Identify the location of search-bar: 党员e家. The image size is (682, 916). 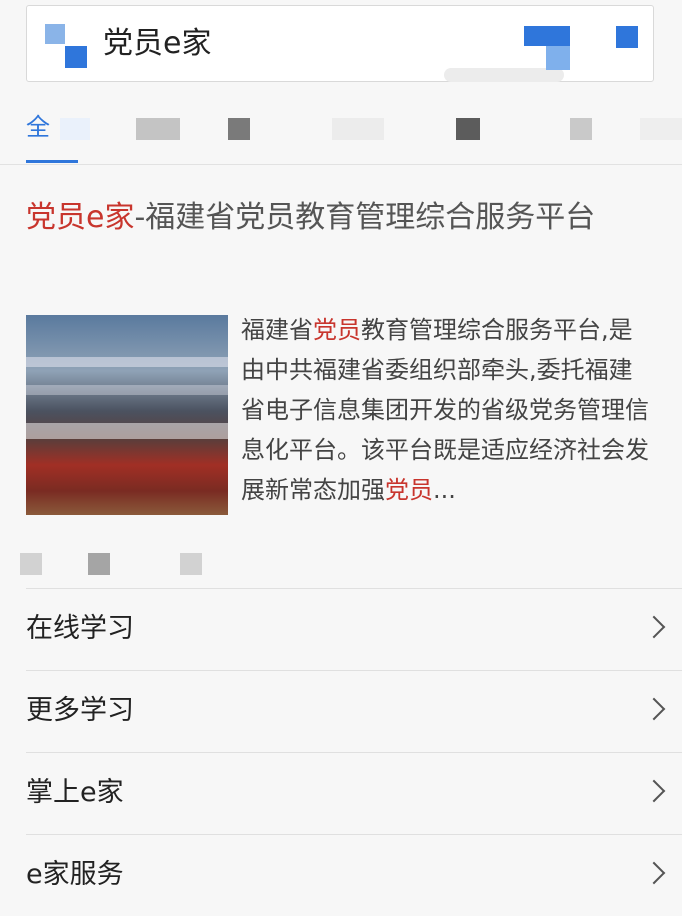
(340, 43).